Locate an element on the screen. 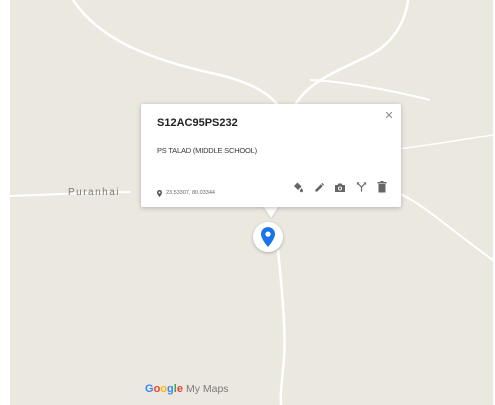 The image size is (495, 405). map-attribution: Google My Maps is located at coordinates (187, 389).